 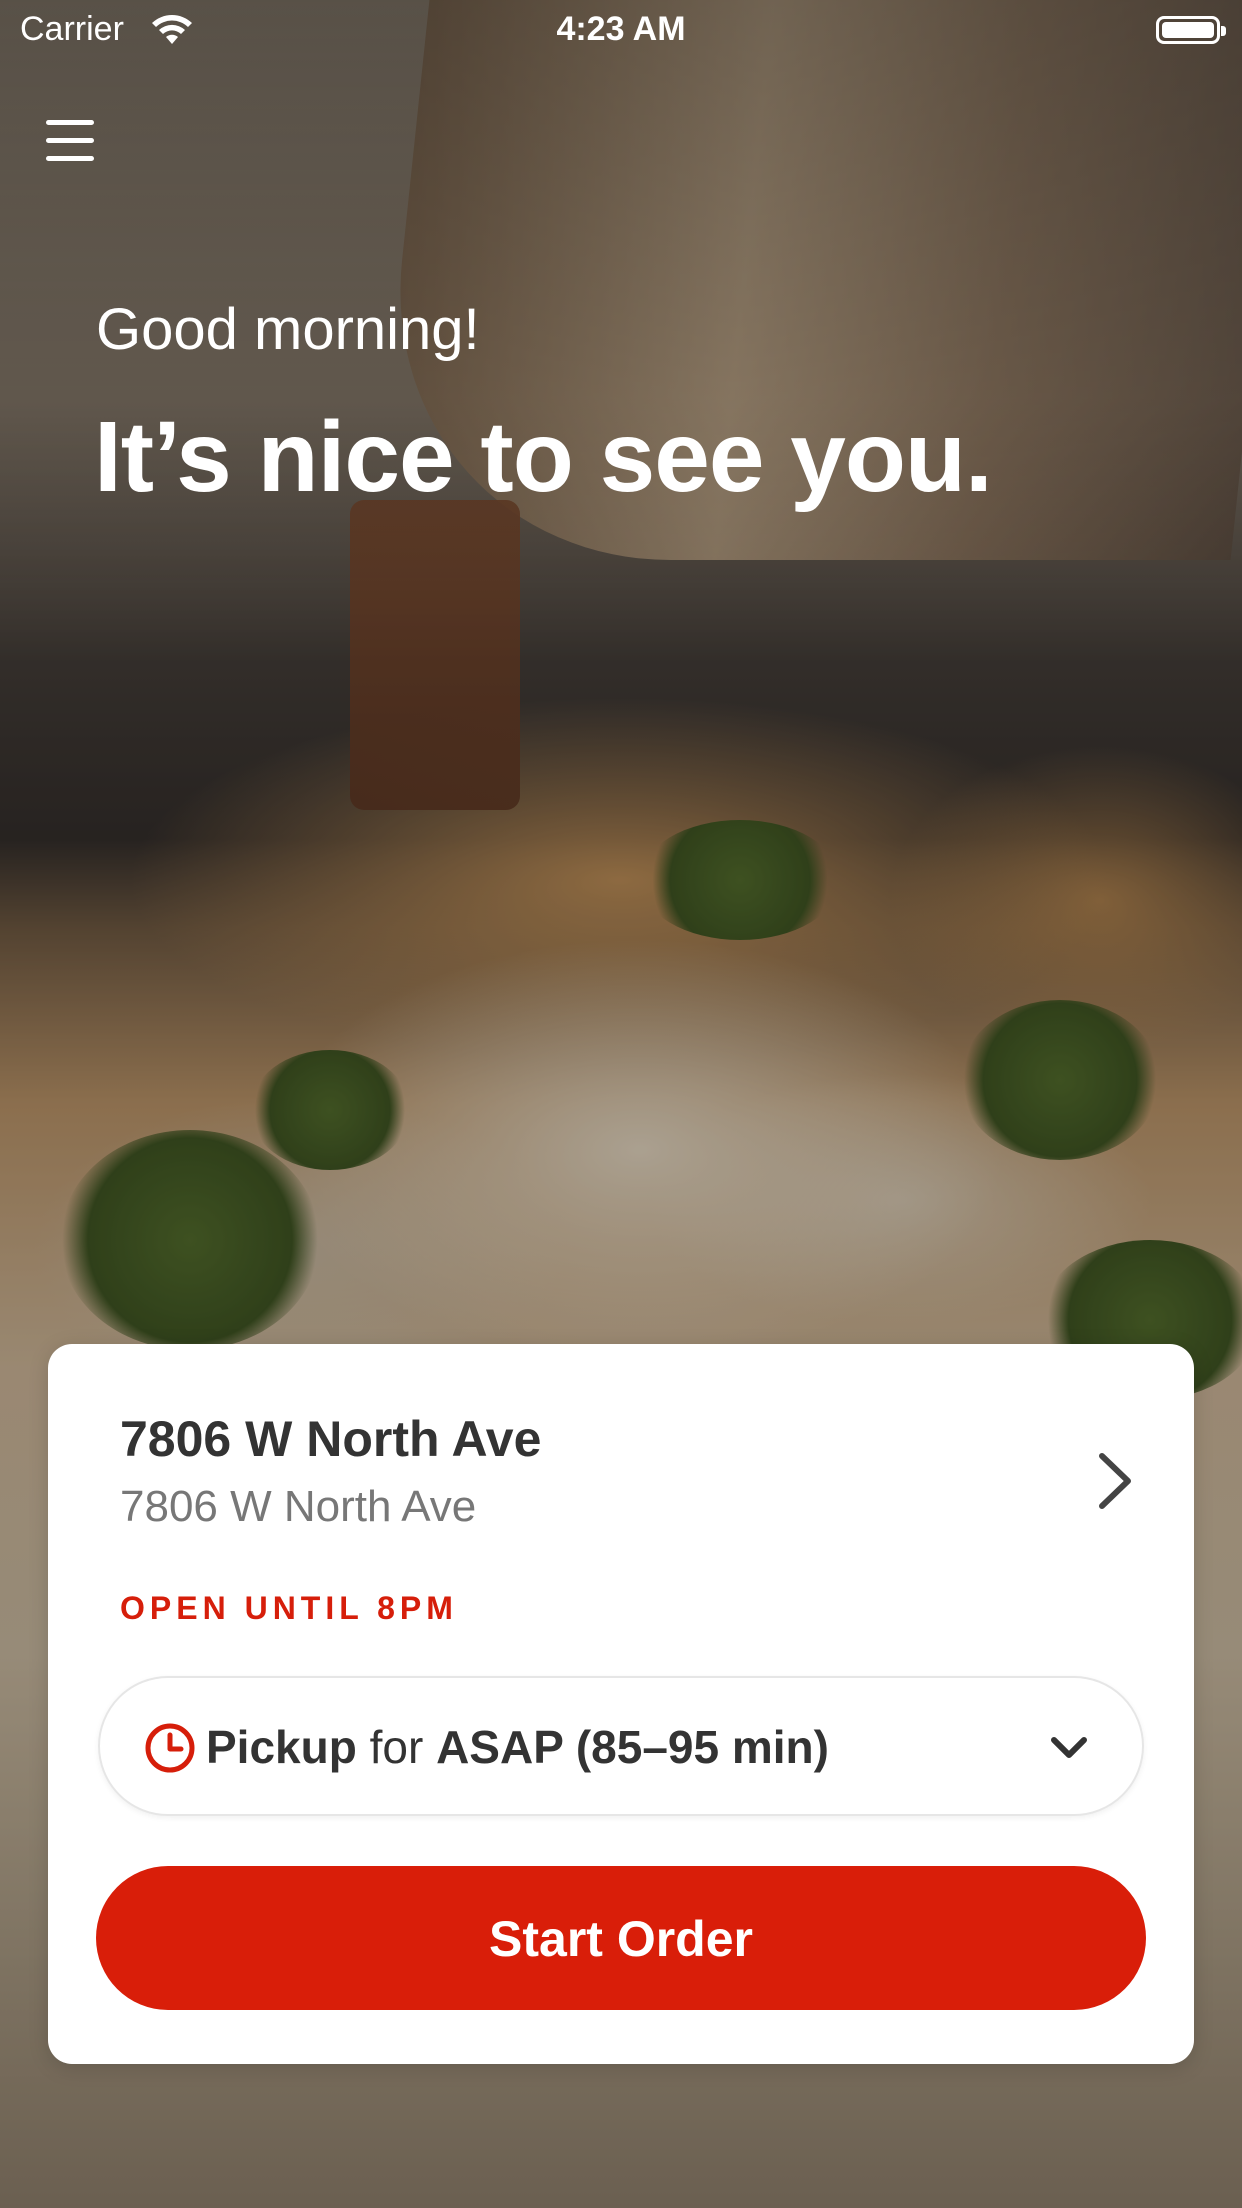 I want to click on chevron-right-icon, so click(x=1113, y=1481).